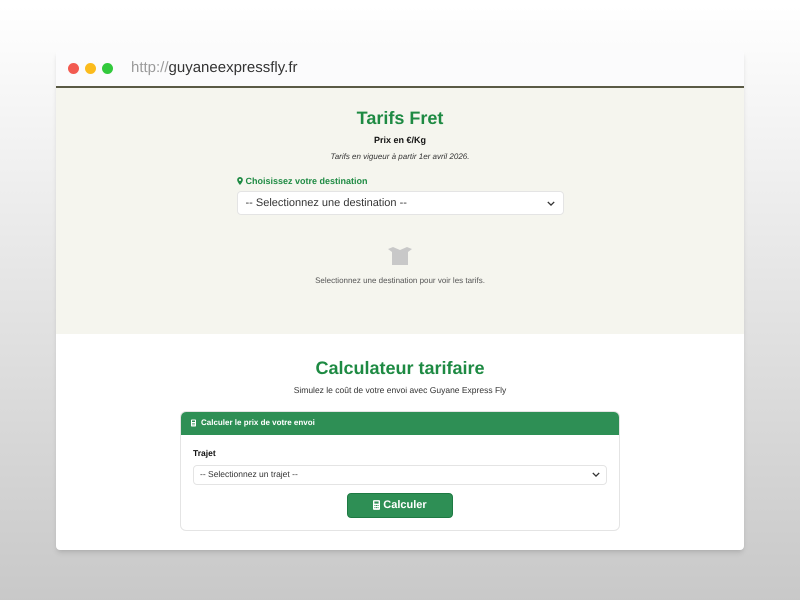 The height and width of the screenshot is (600, 800). What do you see at coordinates (400, 368) in the screenshot?
I see `calculator-title: Calculateur tarifaire` at bounding box center [400, 368].